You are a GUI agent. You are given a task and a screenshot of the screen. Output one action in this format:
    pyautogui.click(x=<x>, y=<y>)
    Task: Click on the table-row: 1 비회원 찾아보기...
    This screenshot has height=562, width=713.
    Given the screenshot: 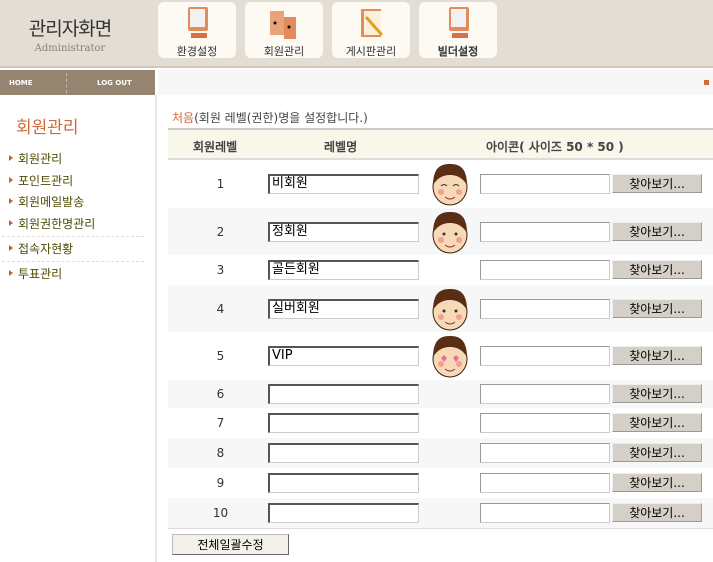 What is the action you would take?
    pyautogui.click(x=440, y=184)
    